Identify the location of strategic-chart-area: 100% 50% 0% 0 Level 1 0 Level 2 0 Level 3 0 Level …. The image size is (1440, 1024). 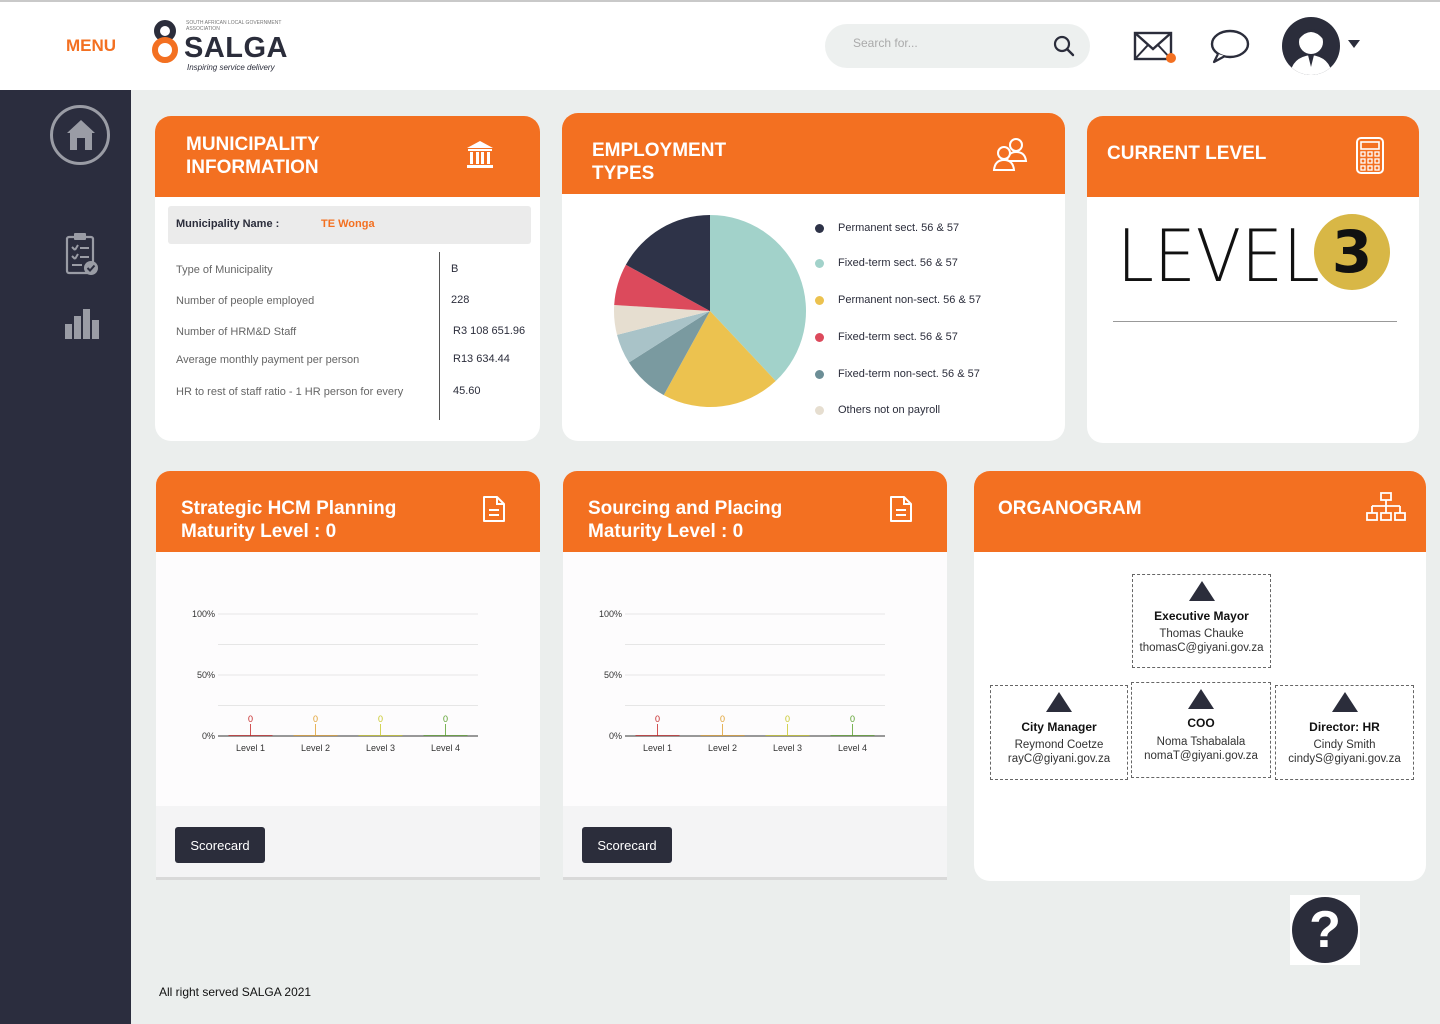
(348, 679).